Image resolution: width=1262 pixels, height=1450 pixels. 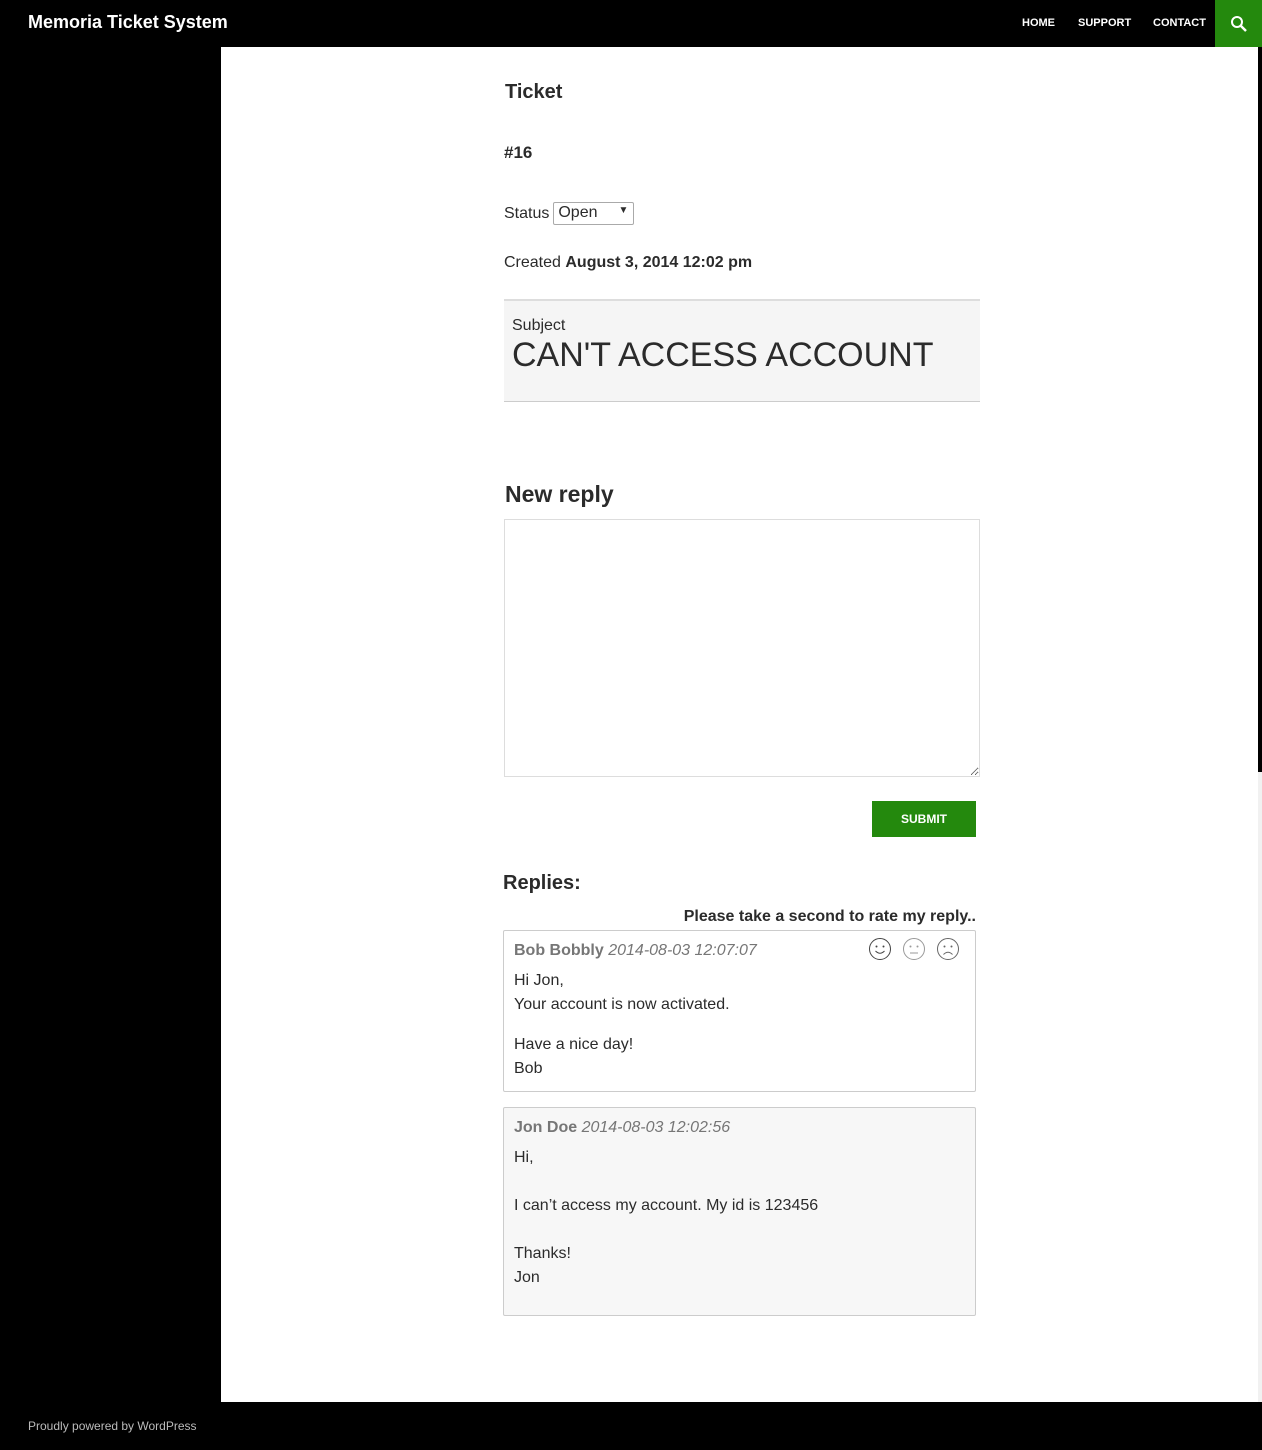 What do you see at coordinates (622, 1004) in the screenshot?
I see `reply-line: Your account is now activated.` at bounding box center [622, 1004].